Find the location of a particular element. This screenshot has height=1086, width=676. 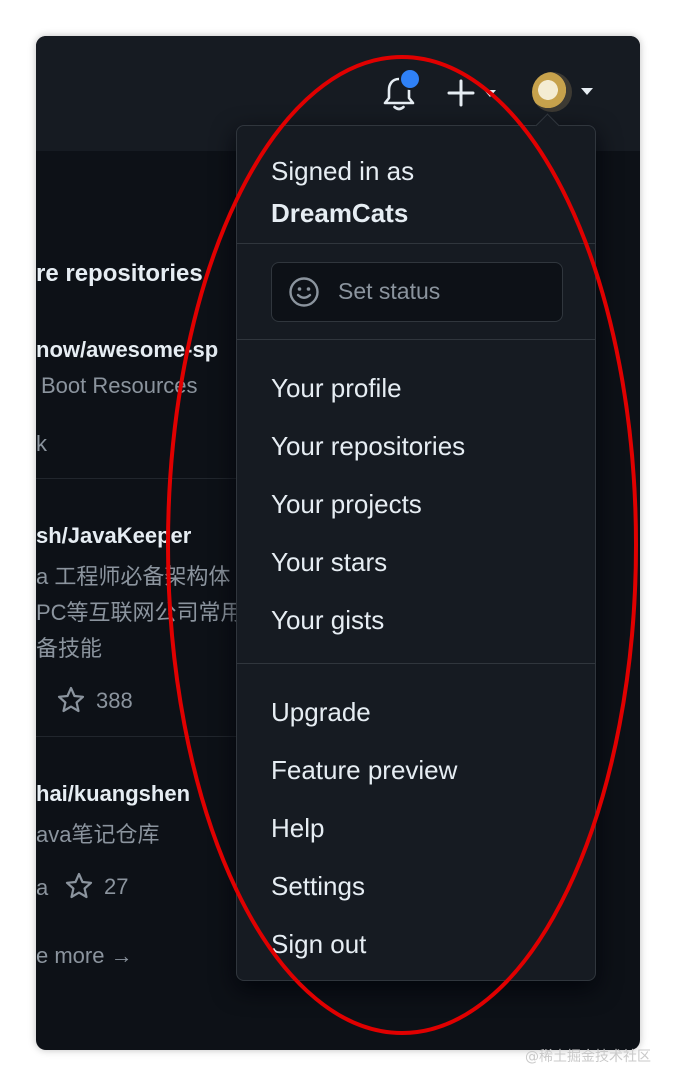

set-status-label: Set status is located at coordinates (389, 291).